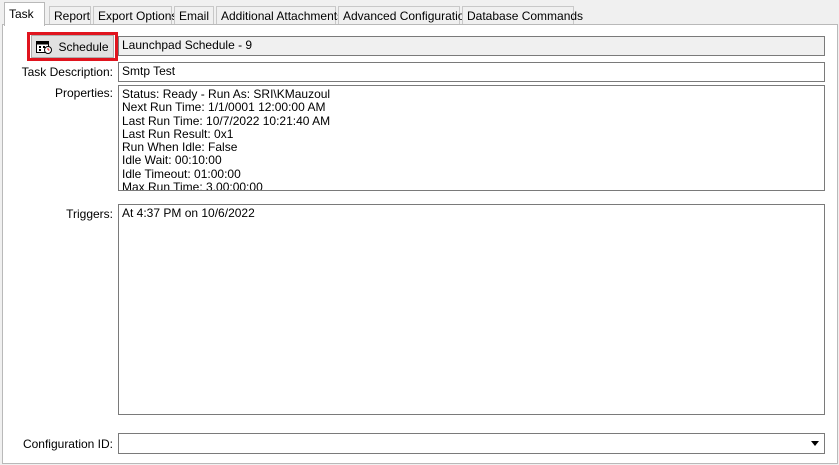 The image size is (839, 465). Describe the element at coordinates (471, 443) in the screenshot. I see `configuration-id-combobox` at that location.